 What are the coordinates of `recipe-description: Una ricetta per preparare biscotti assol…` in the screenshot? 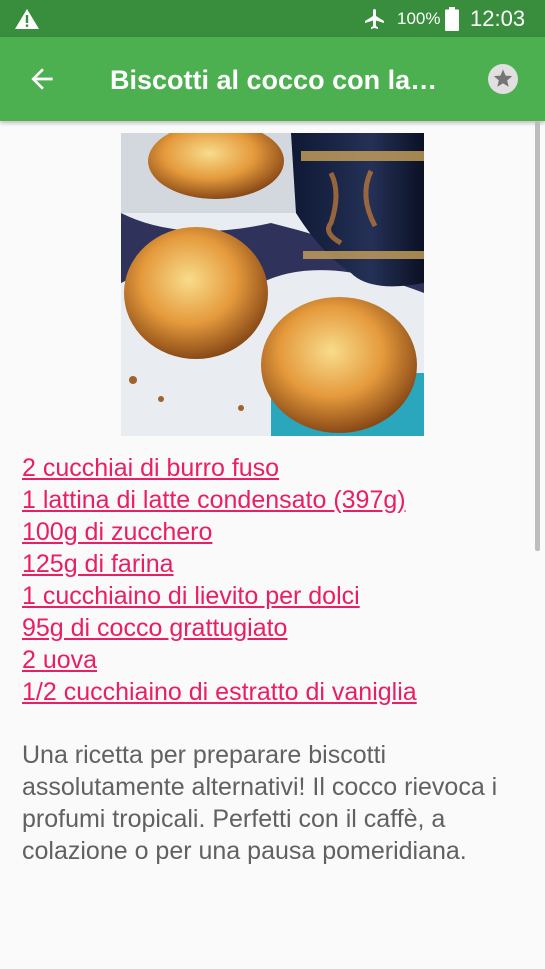 It's located at (260, 803).